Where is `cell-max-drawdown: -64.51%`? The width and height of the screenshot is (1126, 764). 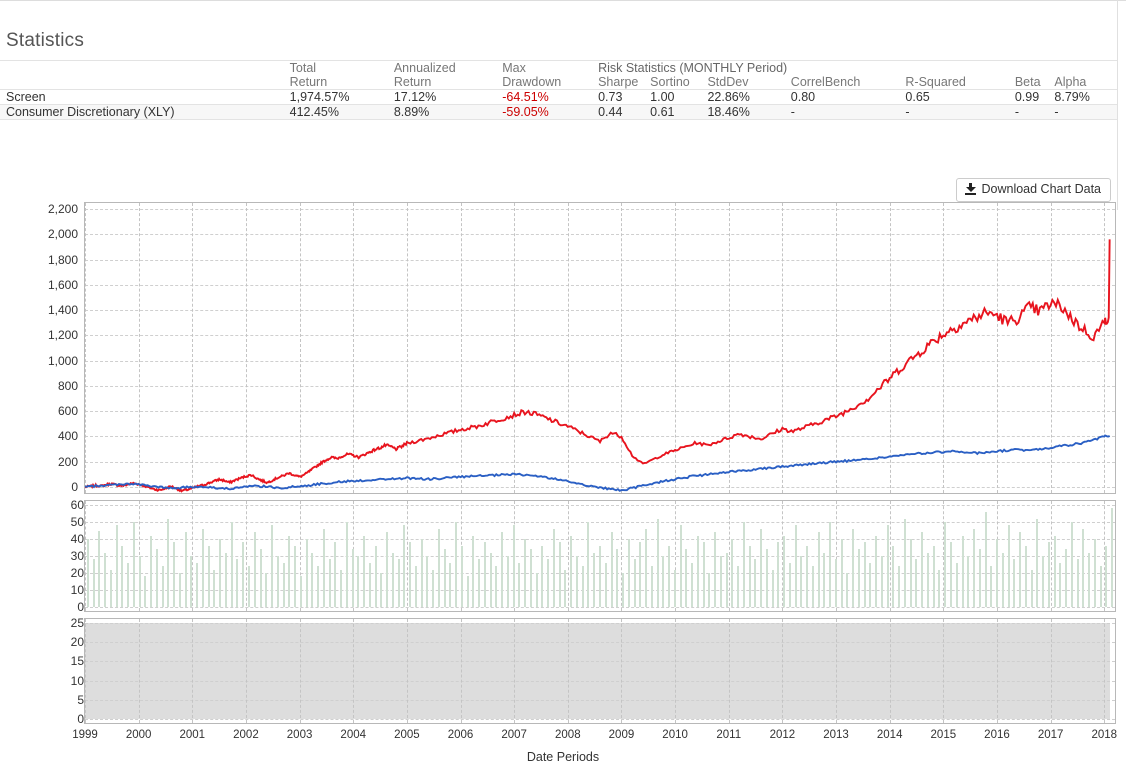
cell-max-drawdown: -64.51% is located at coordinates (550, 97).